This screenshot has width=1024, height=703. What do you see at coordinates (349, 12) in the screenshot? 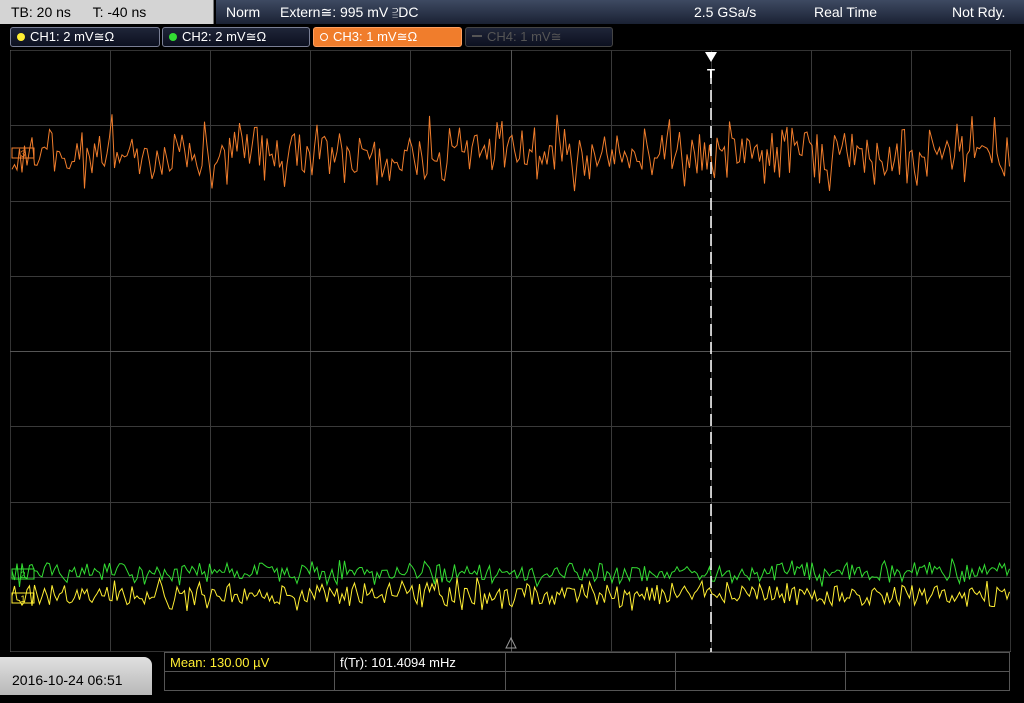
I see `trigger-source: Extern≅: 995 mV ⫆DC` at bounding box center [349, 12].